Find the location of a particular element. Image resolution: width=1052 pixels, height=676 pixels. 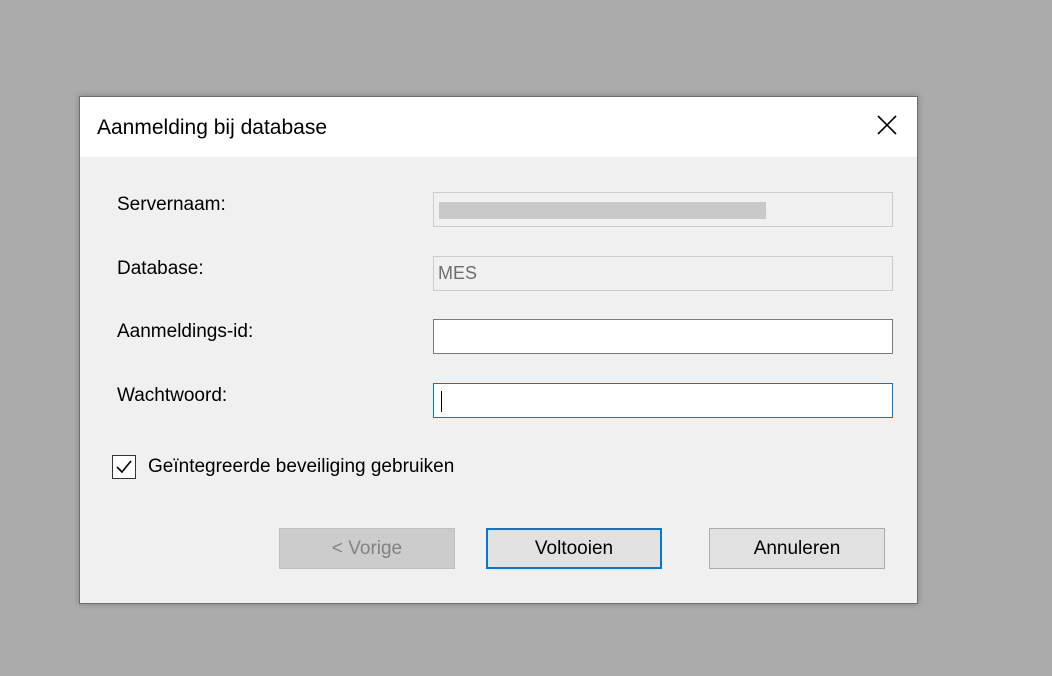

close-button is located at coordinates (887, 125).